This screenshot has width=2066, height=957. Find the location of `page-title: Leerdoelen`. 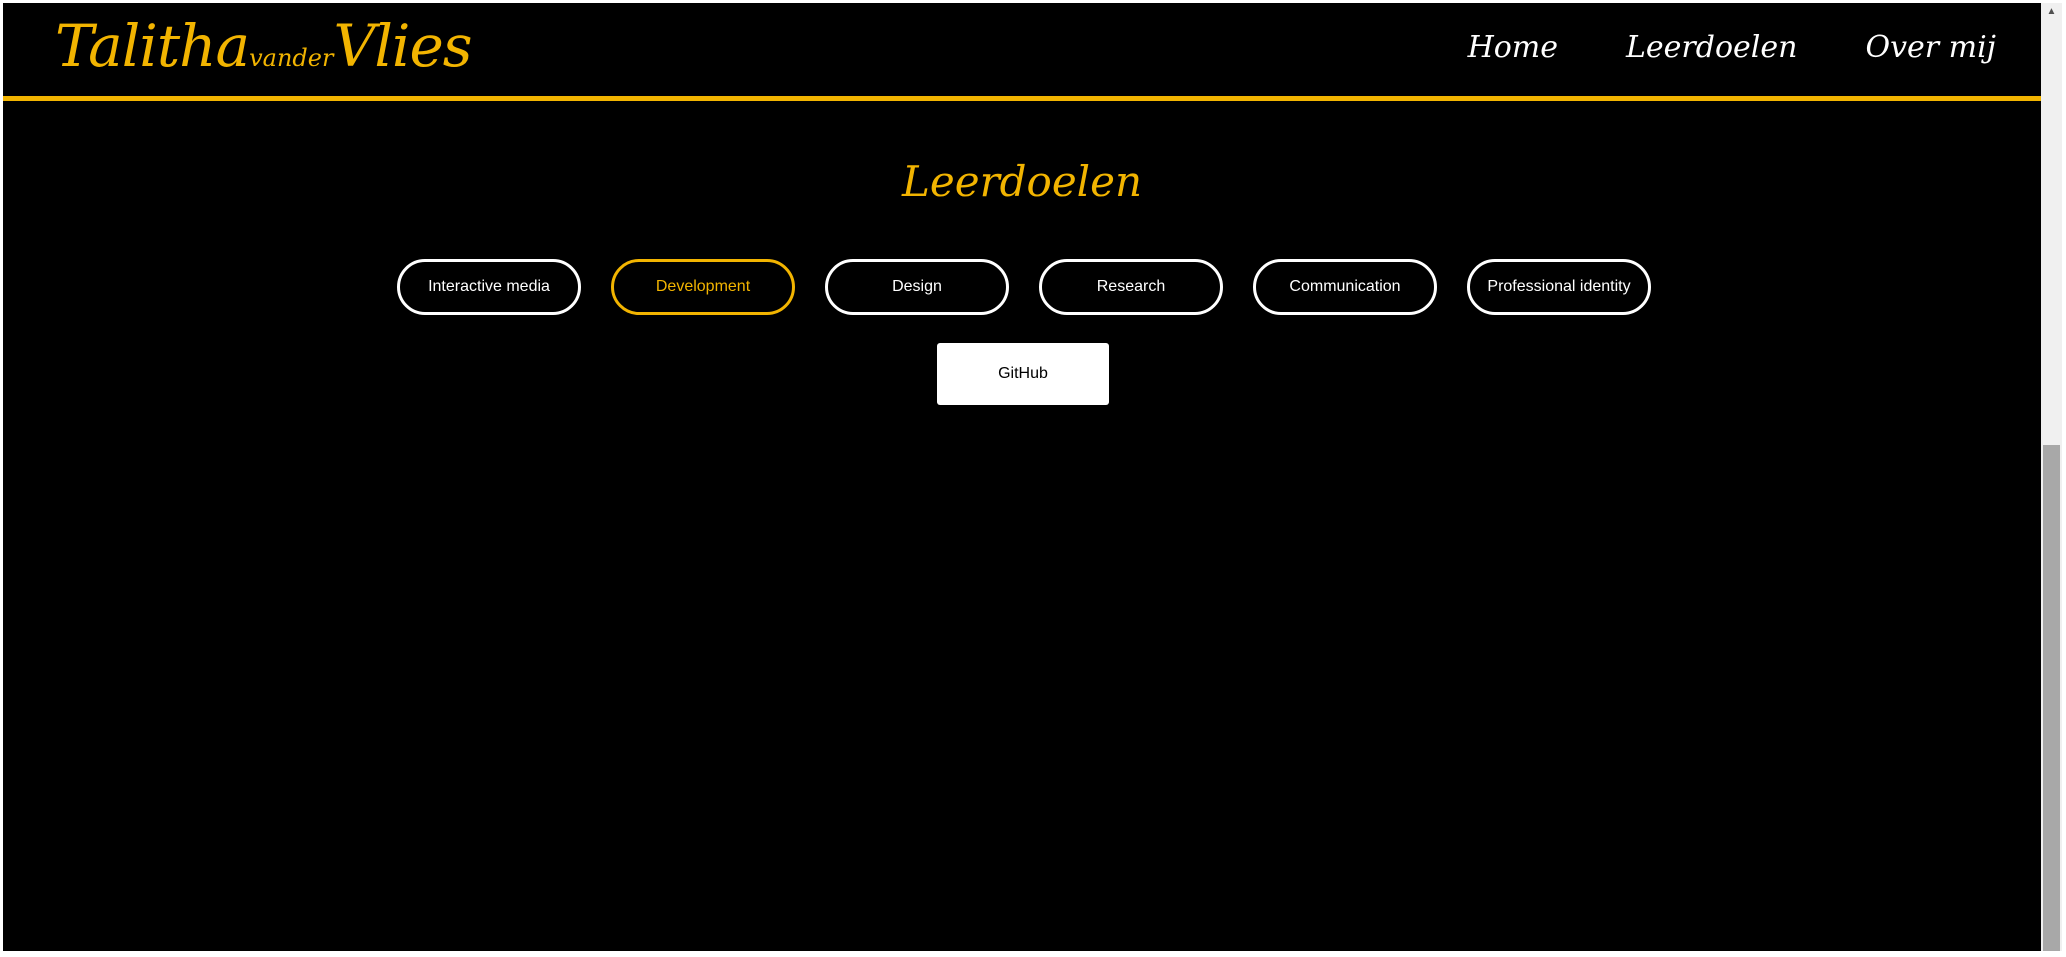

page-title: Leerdoelen is located at coordinates (1022, 181).